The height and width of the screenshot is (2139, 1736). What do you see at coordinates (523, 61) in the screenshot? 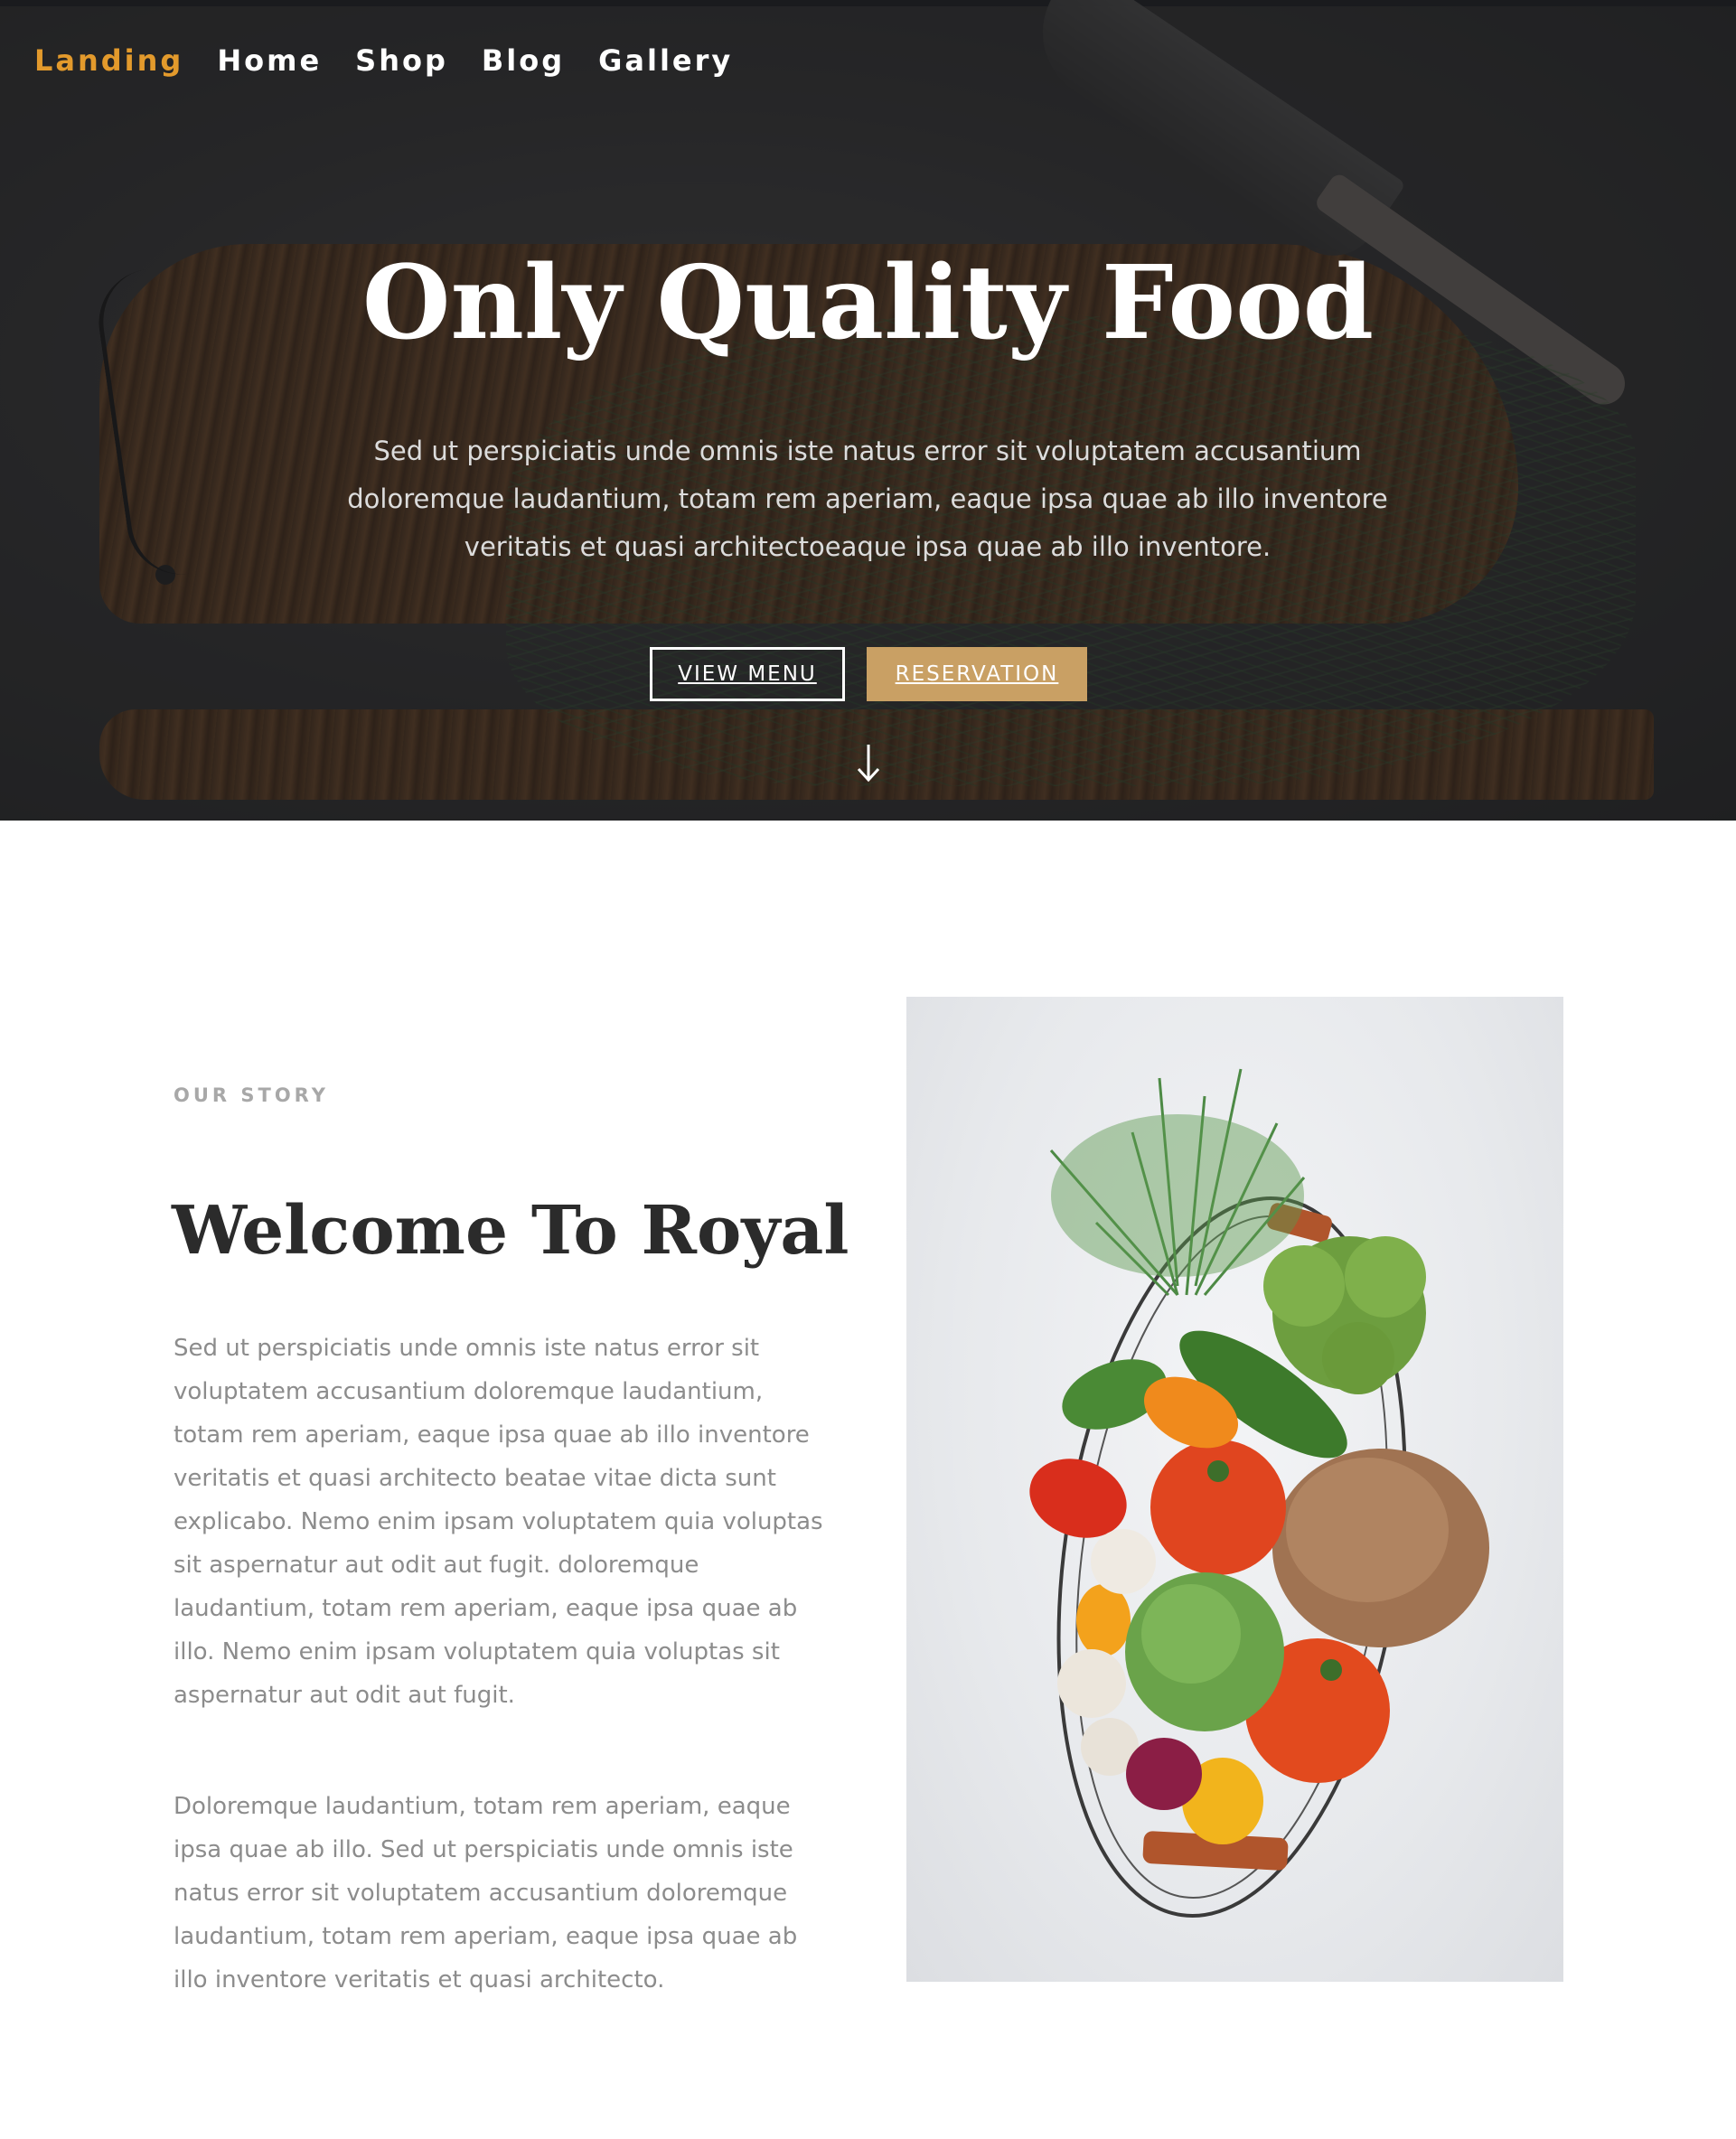
I see `nav-item-blog: Blog` at bounding box center [523, 61].